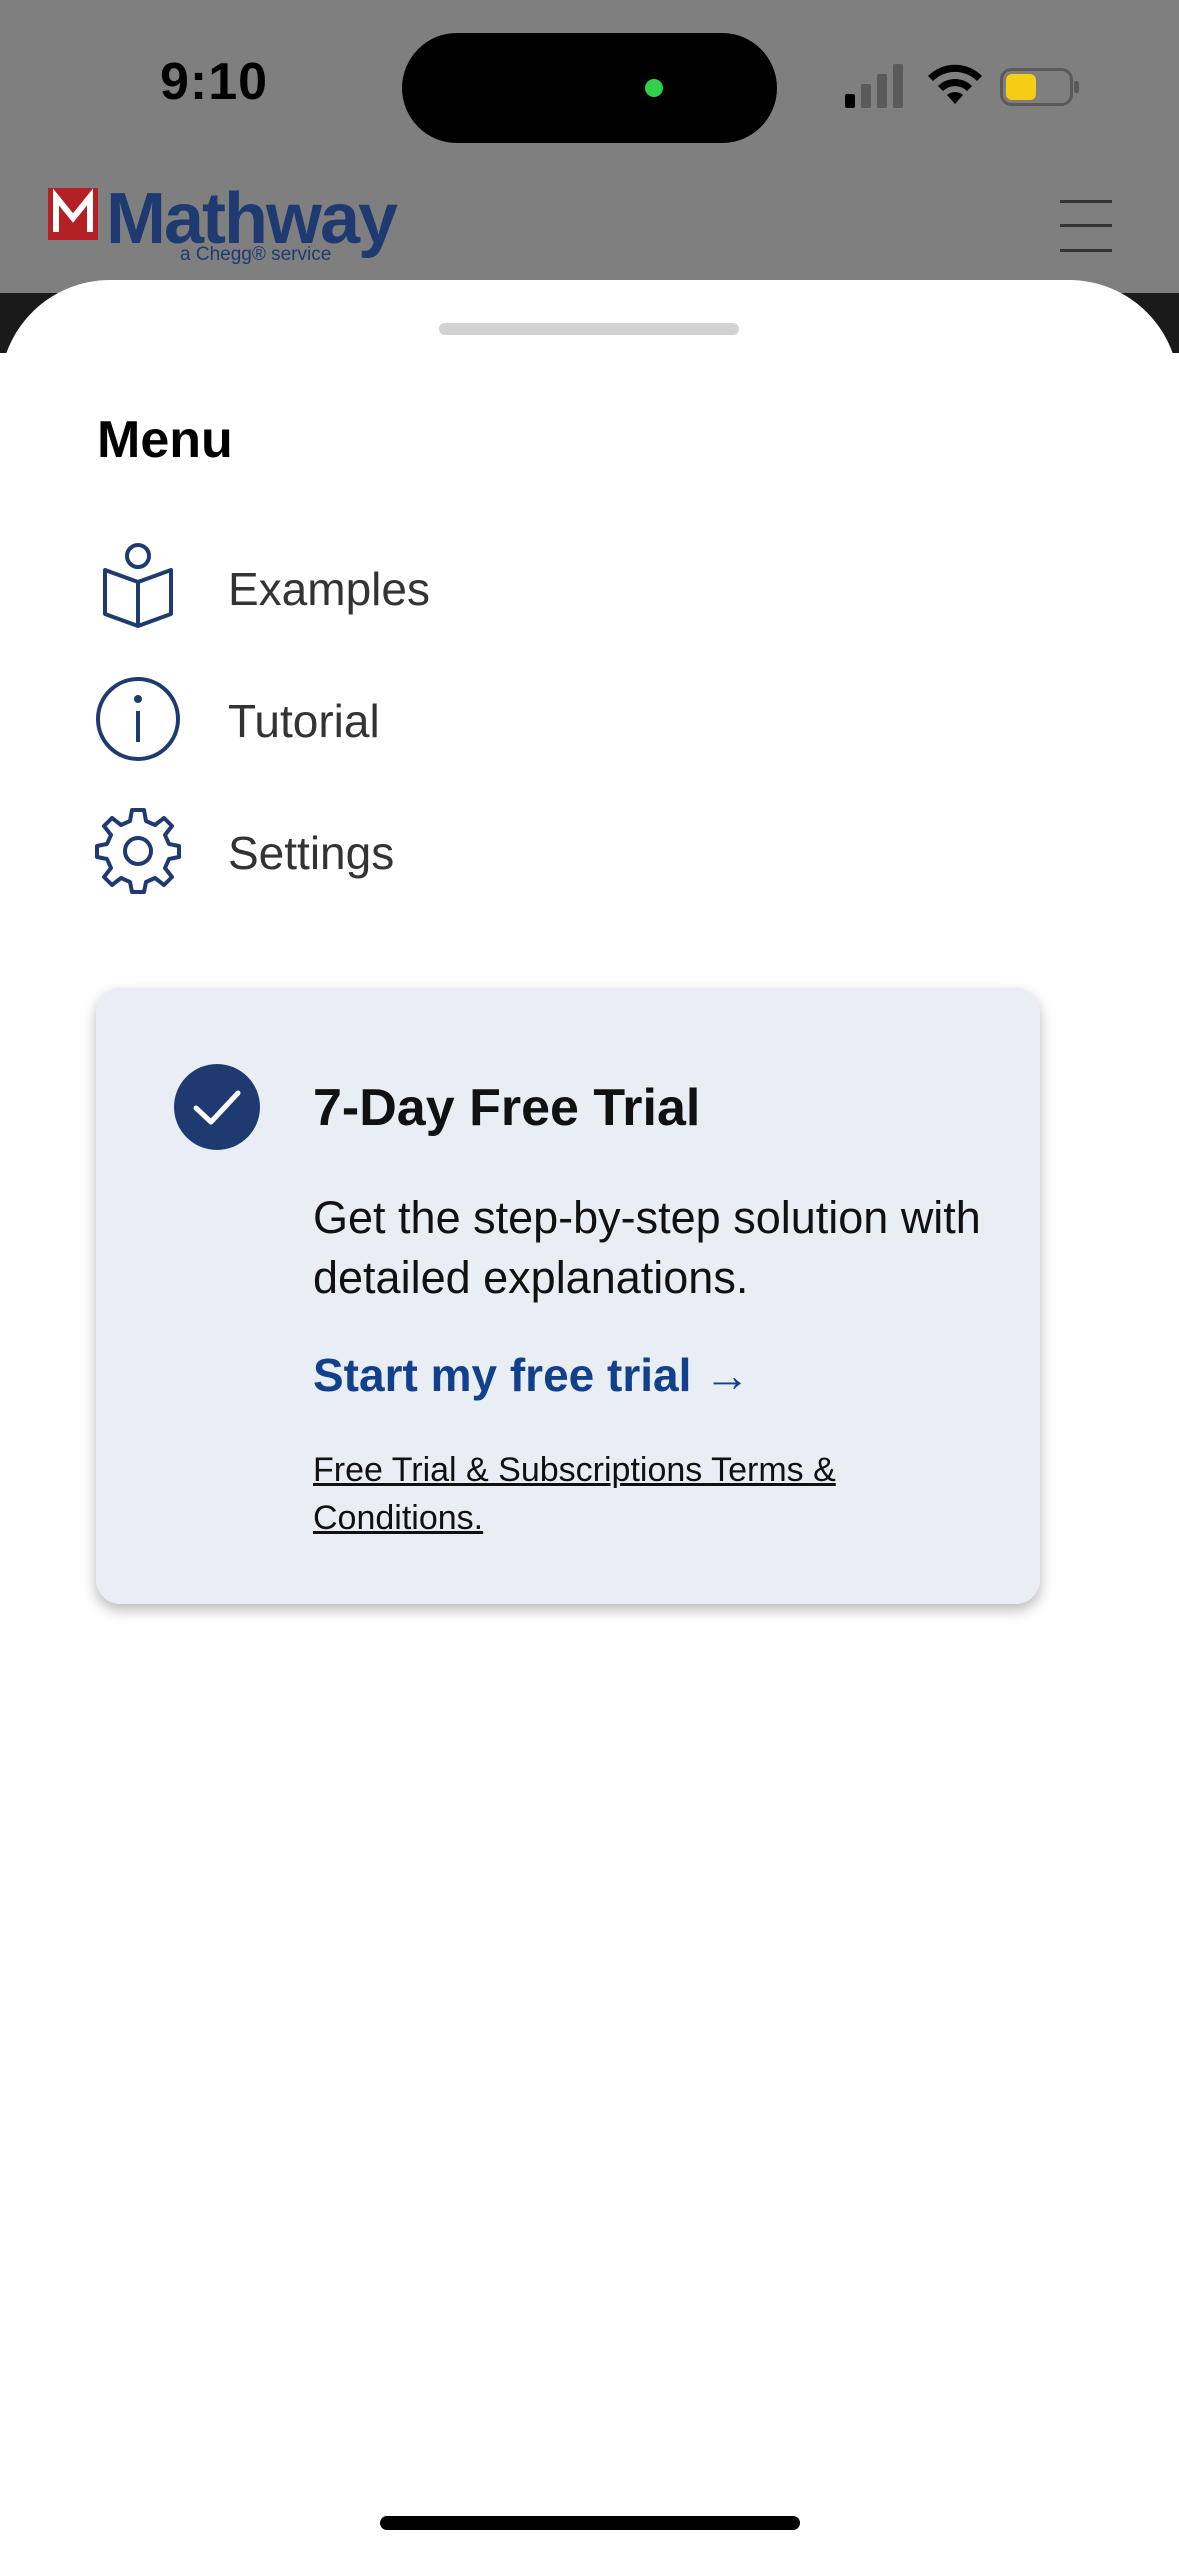 The height and width of the screenshot is (2556, 1179). I want to click on background-page: 9:10 Mathway a Chegg® service, so click(589, 176).